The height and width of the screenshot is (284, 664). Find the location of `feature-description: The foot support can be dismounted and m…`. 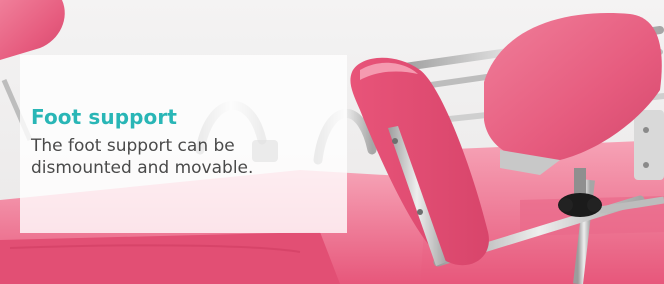

feature-description: The foot support can be dismounted and m… is located at coordinates (181, 157).